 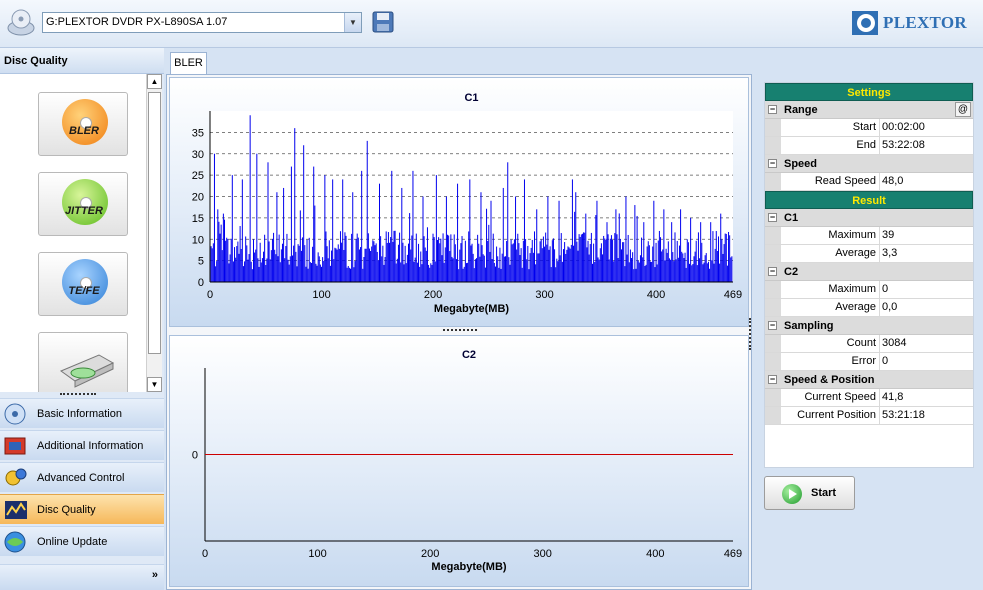 I want to click on range-group: − Range @, so click(x=869, y=110).